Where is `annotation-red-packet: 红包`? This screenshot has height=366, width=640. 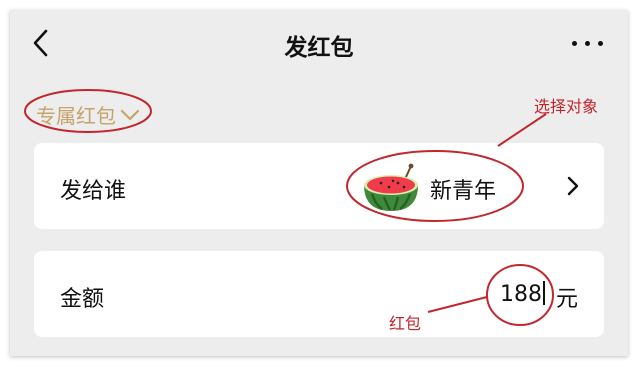 annotation-red-packet: 红包 is located at coordinates (405, 323).